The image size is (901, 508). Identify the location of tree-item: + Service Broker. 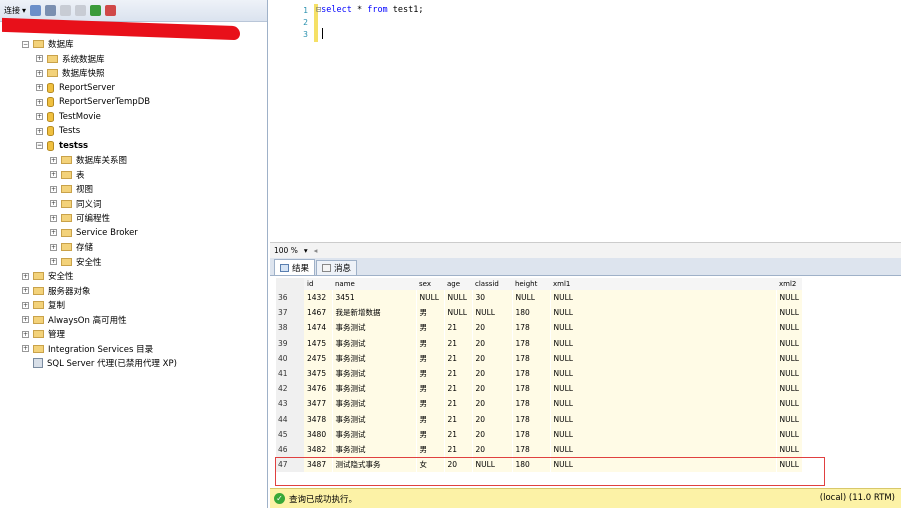
(133, 233).